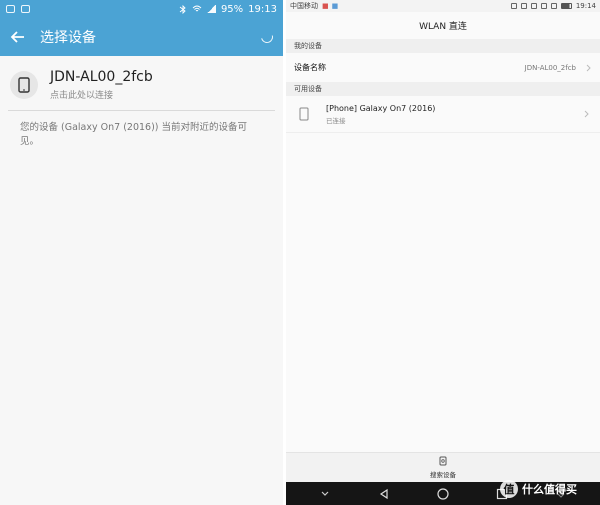 This screenshot has width=600, height=505. I want to click on device-avatar, so click(24, 85).